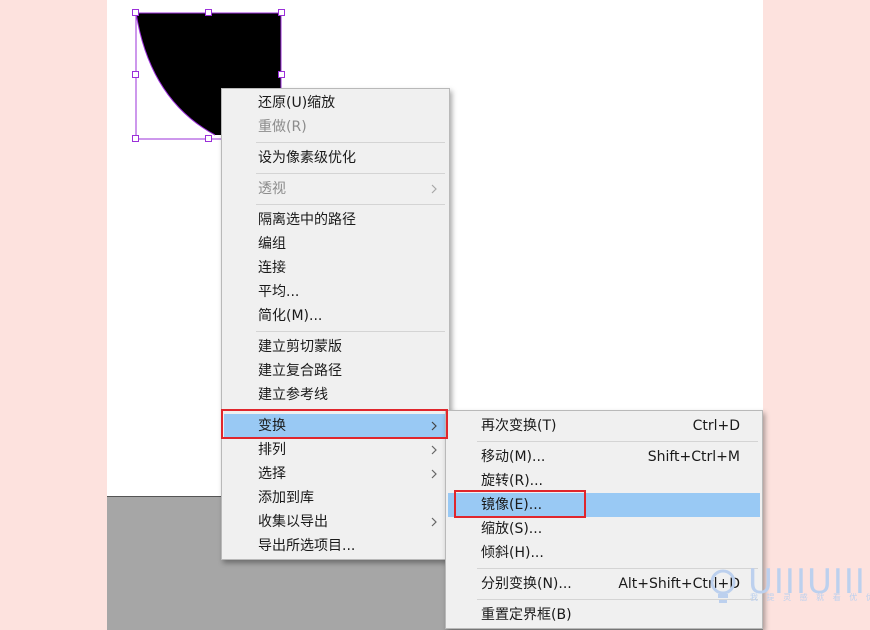 This screenshot has width=870, height=630. Describe the element at coordinates (335, 127) in the screenshot. I see `menu-item-redo: 重做(R)` at that location.